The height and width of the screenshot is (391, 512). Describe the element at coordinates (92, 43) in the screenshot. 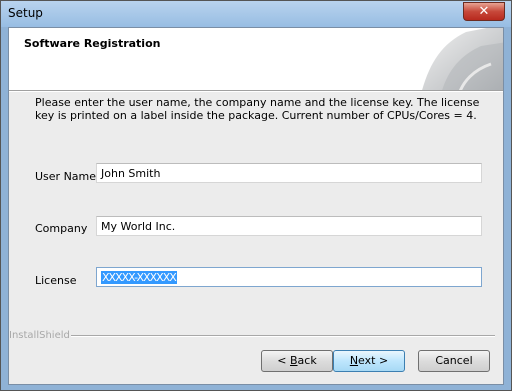

I see `page-title: Software Registration` at that location.